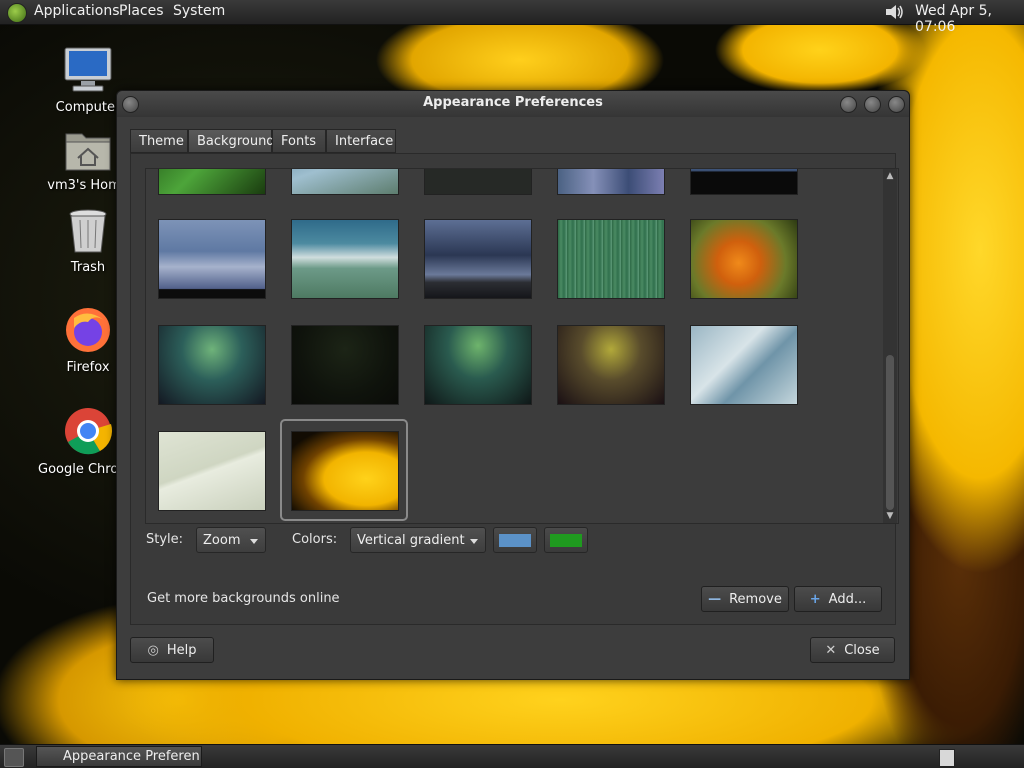 The height and width of the screenshot is (768, 1024). Describe the element at coordinates (862, 650) in the screenshot. I see `close-button-label: Close` at that location.